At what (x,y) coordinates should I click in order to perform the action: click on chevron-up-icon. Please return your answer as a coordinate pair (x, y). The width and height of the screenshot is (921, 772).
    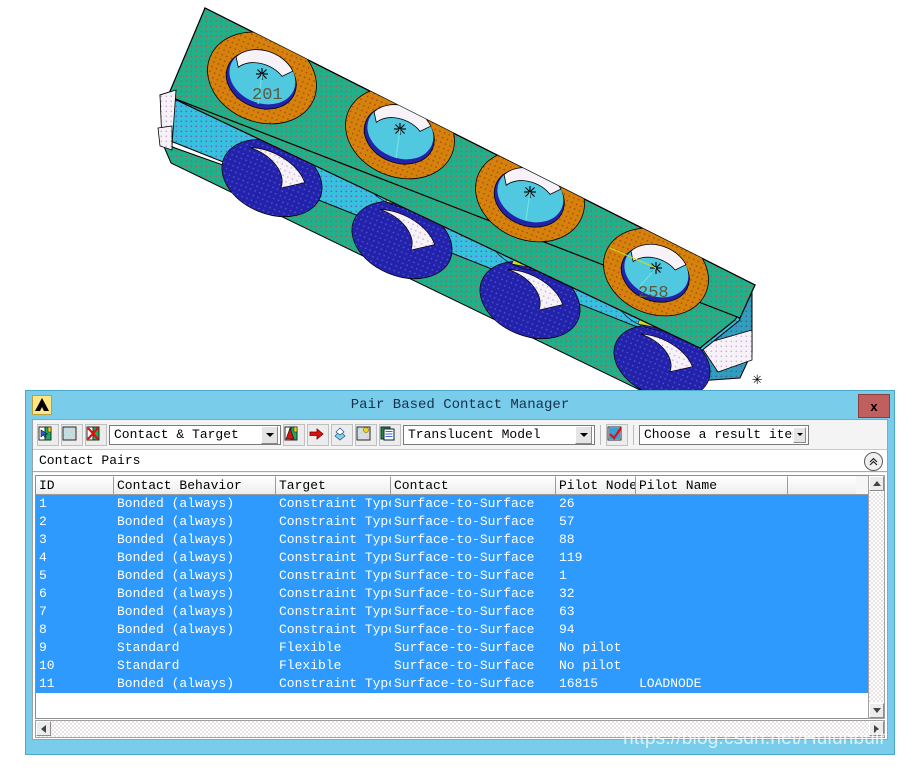
    Looking at the image, I should click on (876, 483).